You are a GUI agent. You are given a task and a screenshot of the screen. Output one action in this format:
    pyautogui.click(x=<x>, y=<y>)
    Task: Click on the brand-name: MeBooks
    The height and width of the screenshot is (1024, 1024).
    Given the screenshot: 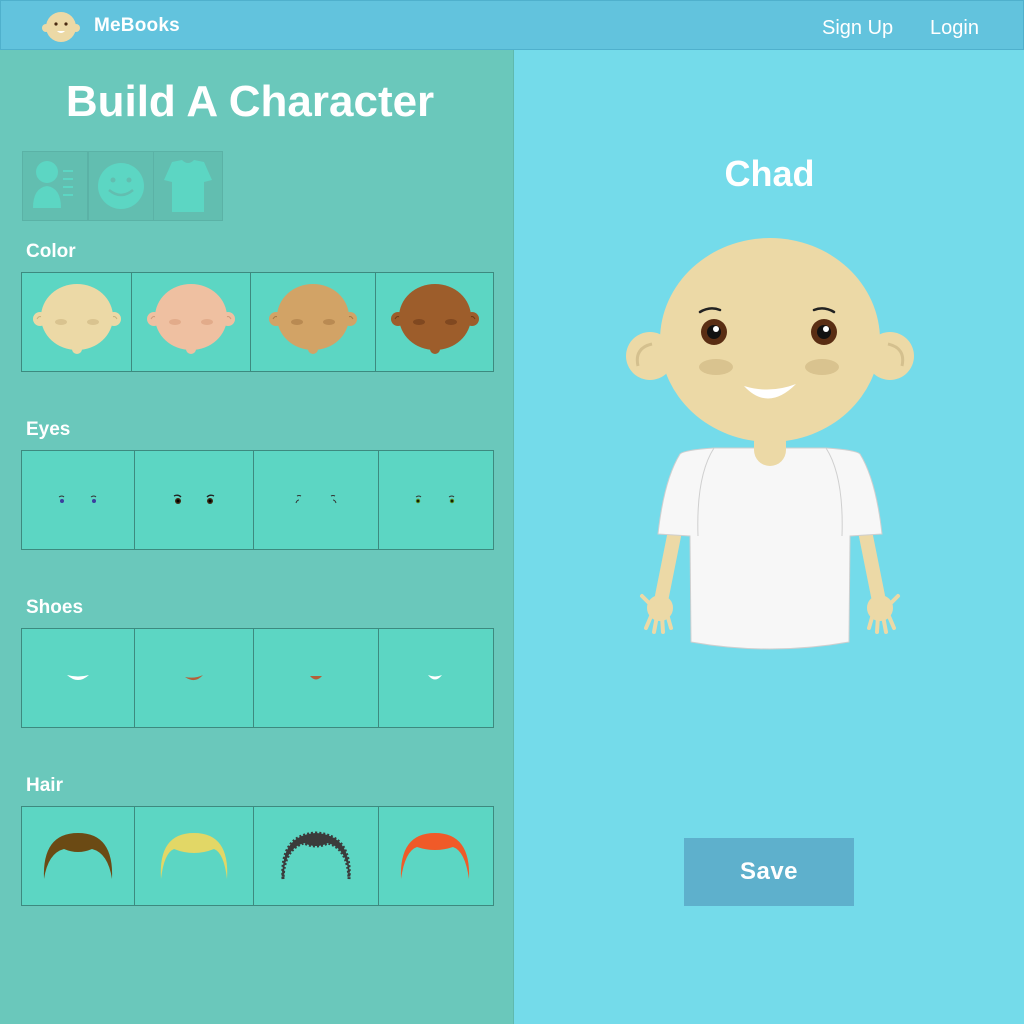 What is the action you would take?
    pyautogui.click(x=137, y=26)
    